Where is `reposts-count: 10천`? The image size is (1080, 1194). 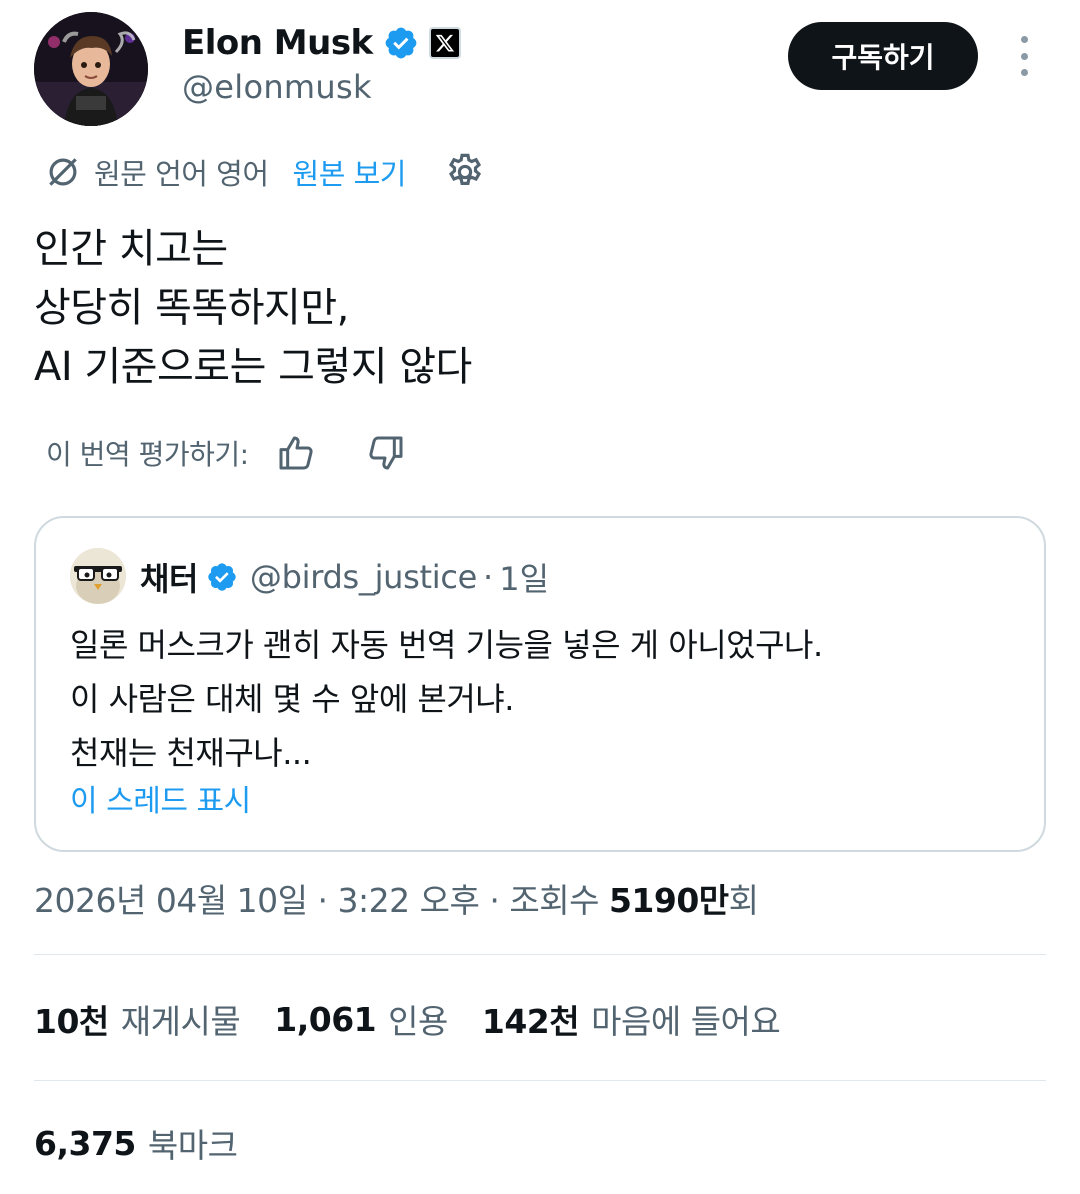
reposts-count: 10천 is located at coordinates (71, 1021).